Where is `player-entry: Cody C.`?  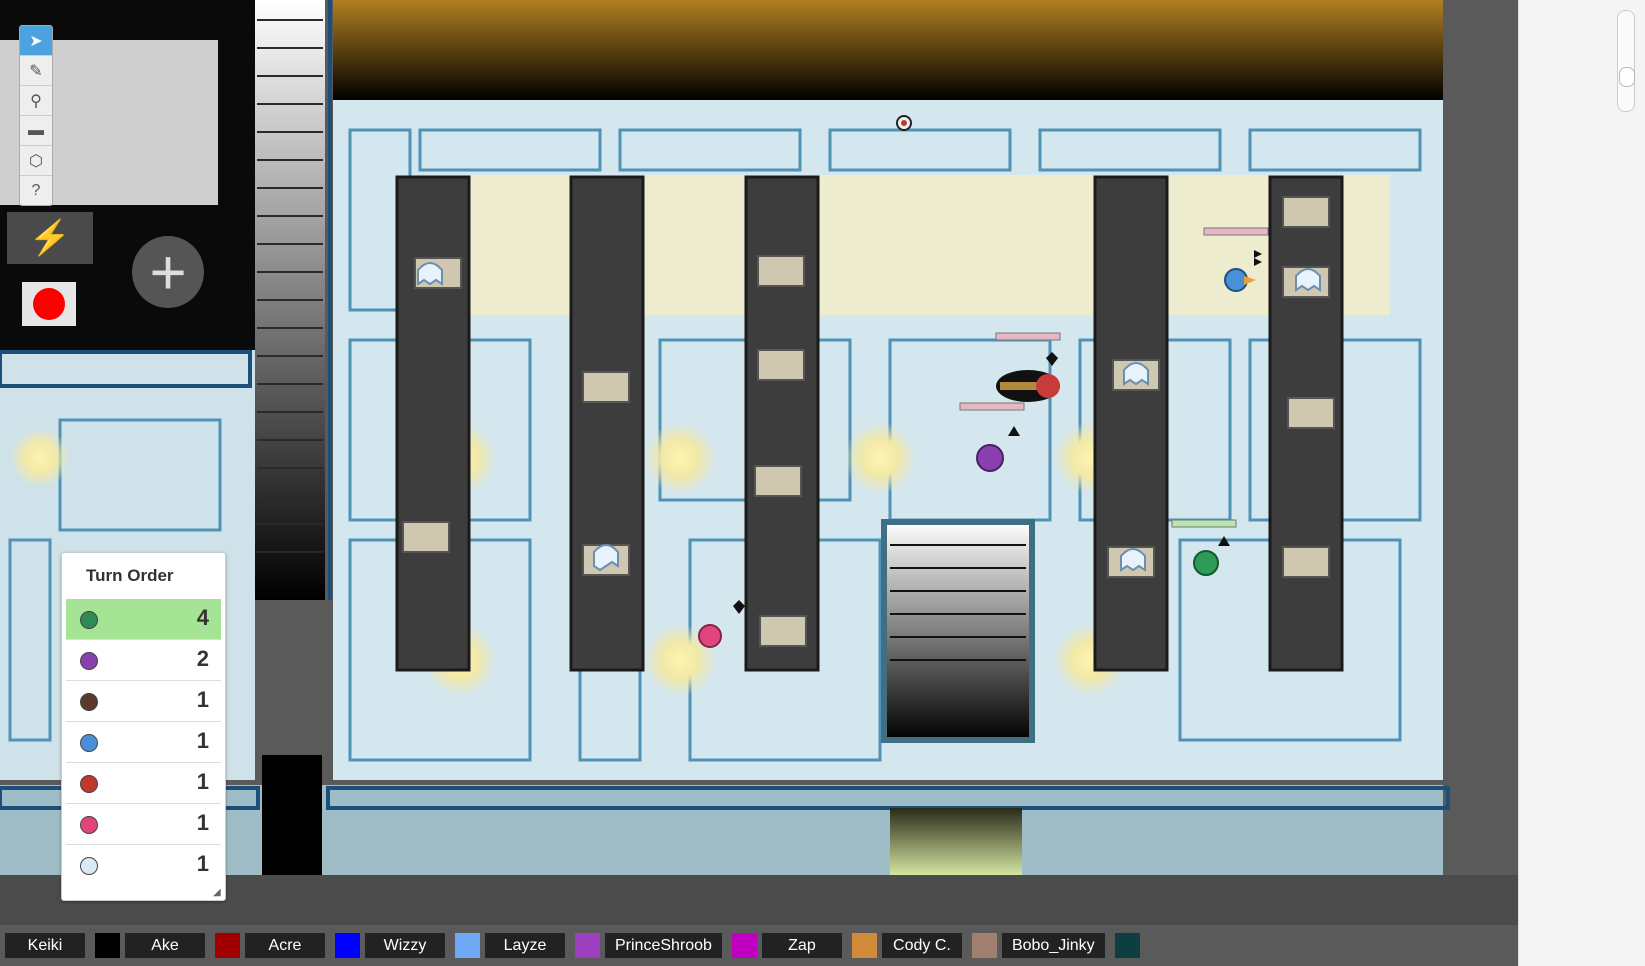
player-entry: Cody C. is located at coordinates (939, 945).